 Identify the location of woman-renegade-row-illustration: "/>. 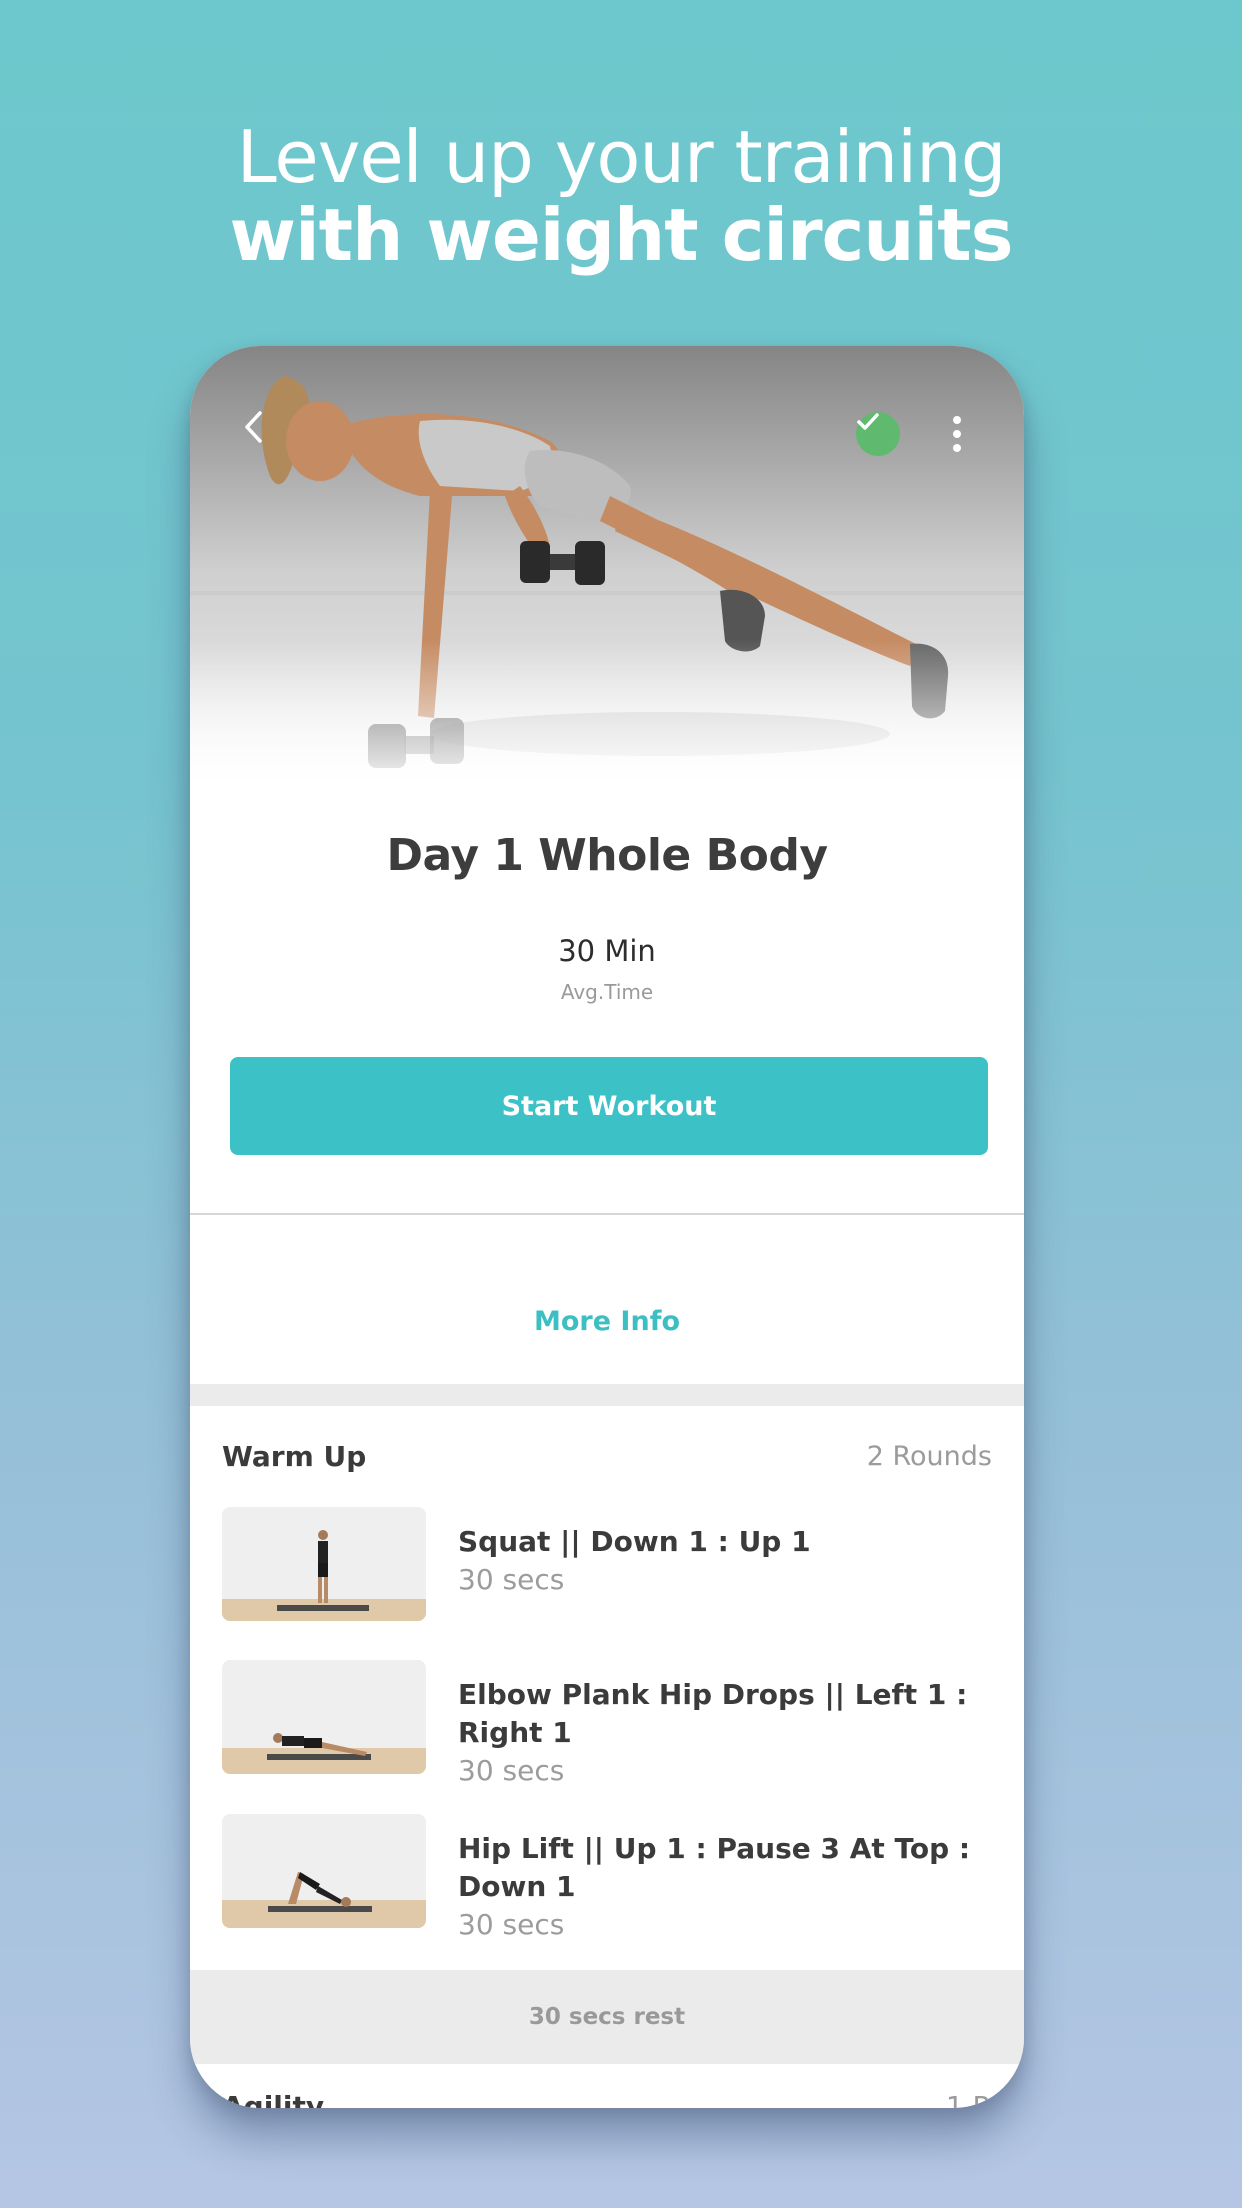
(607, 571).